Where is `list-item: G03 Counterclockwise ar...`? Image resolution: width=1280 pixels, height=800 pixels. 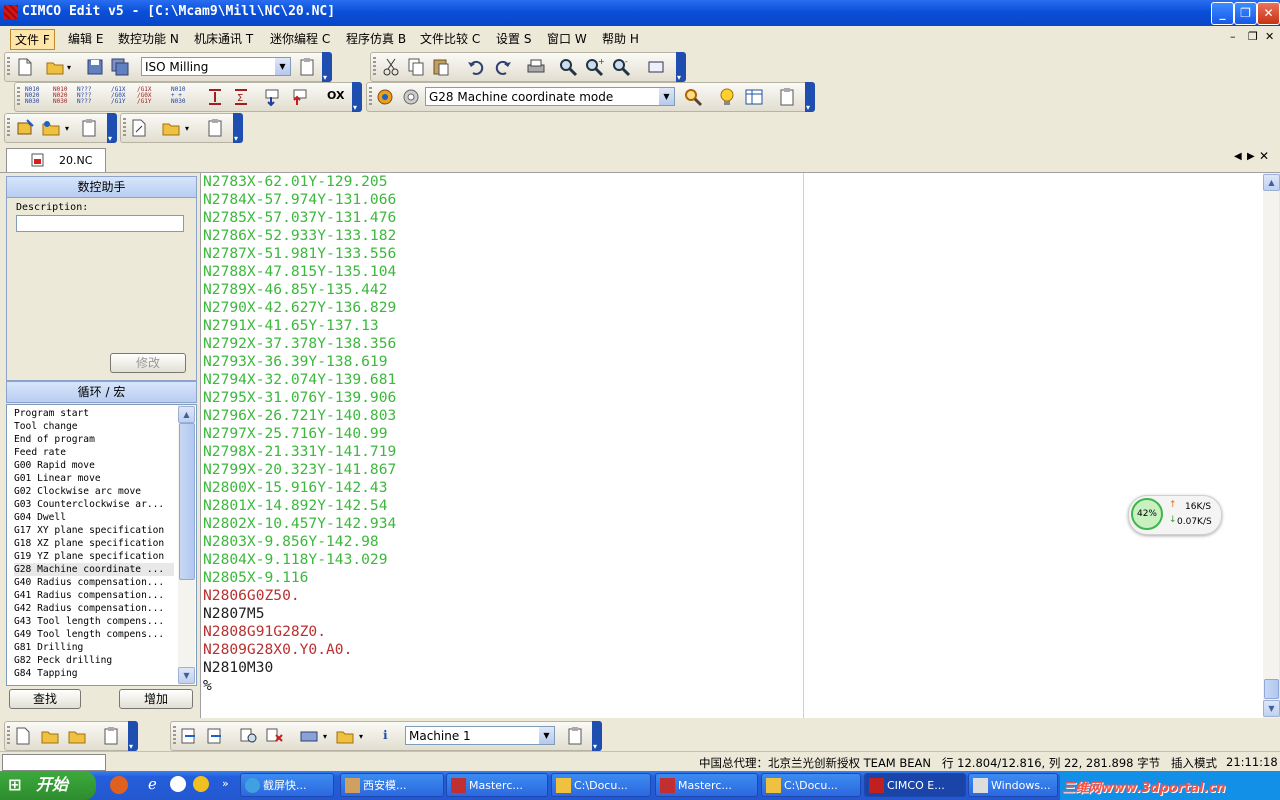 list-item: G03 Counterclockwise ar... is located at coordinates (94, 504).